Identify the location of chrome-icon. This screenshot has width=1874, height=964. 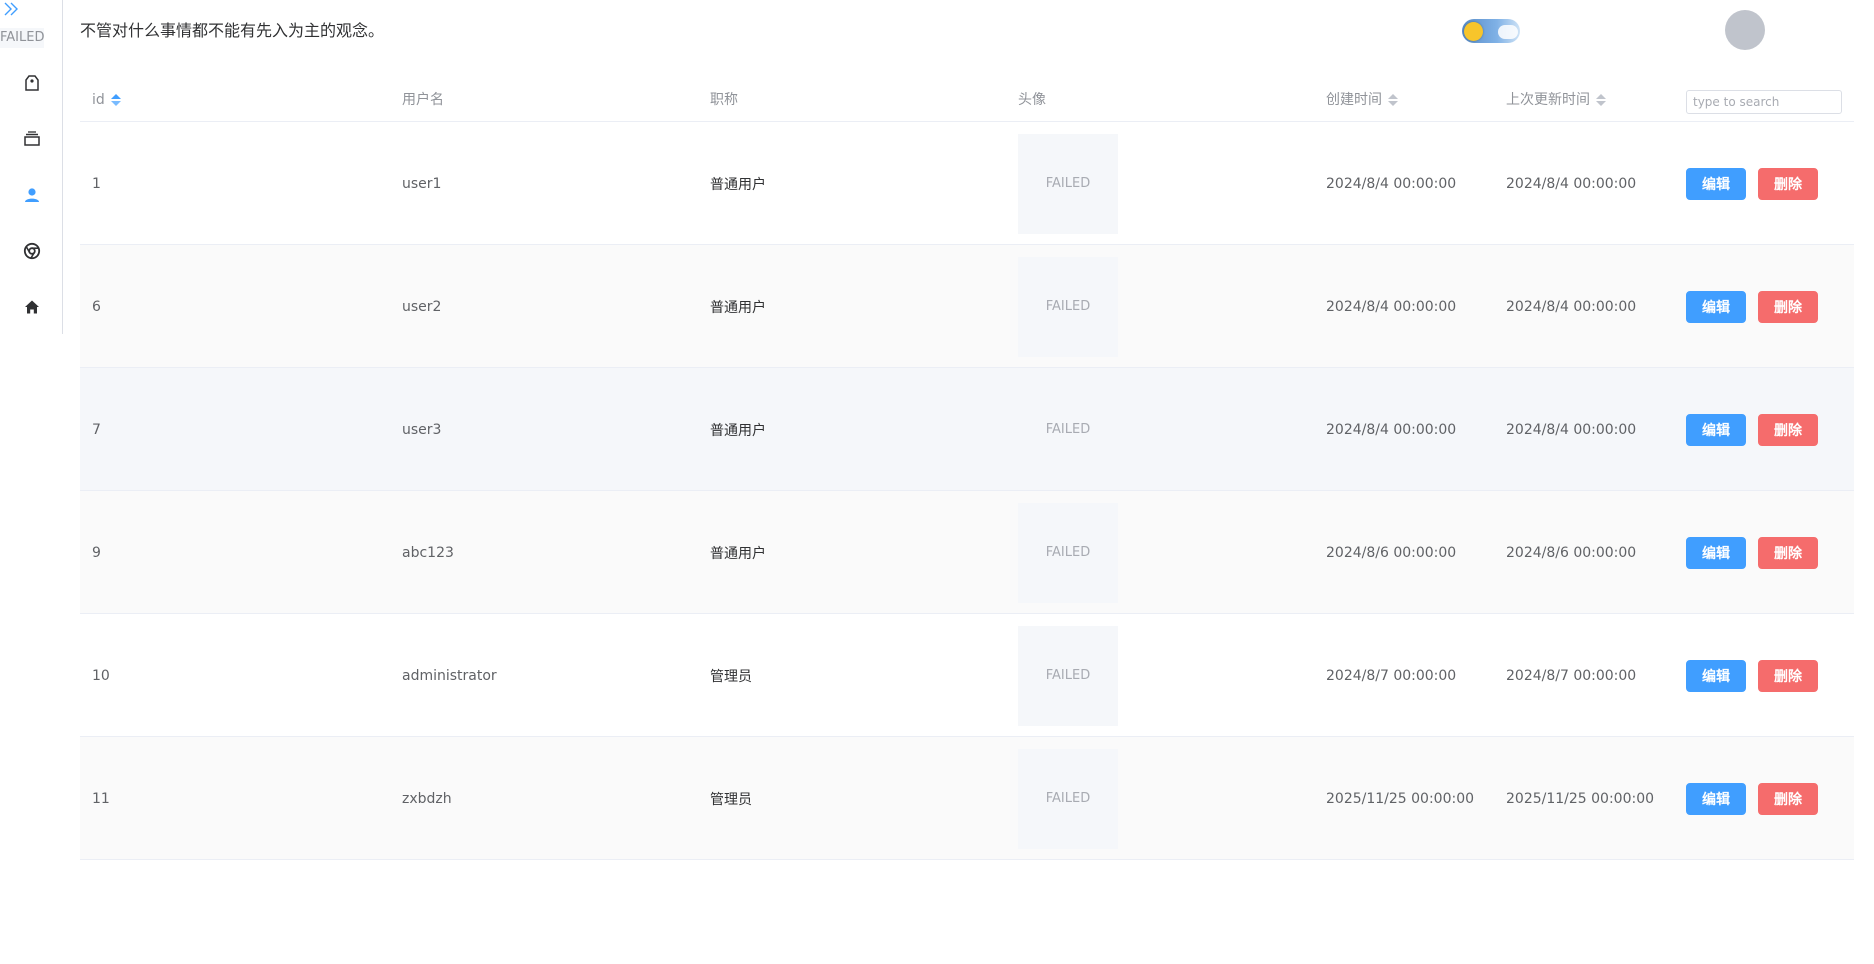
(32, 251).